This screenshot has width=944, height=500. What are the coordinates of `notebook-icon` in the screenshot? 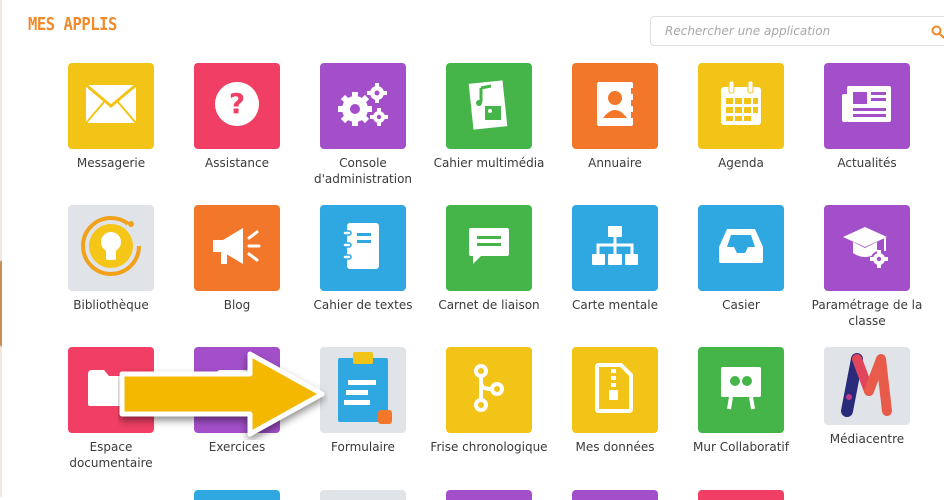 It's located at (362, 248).